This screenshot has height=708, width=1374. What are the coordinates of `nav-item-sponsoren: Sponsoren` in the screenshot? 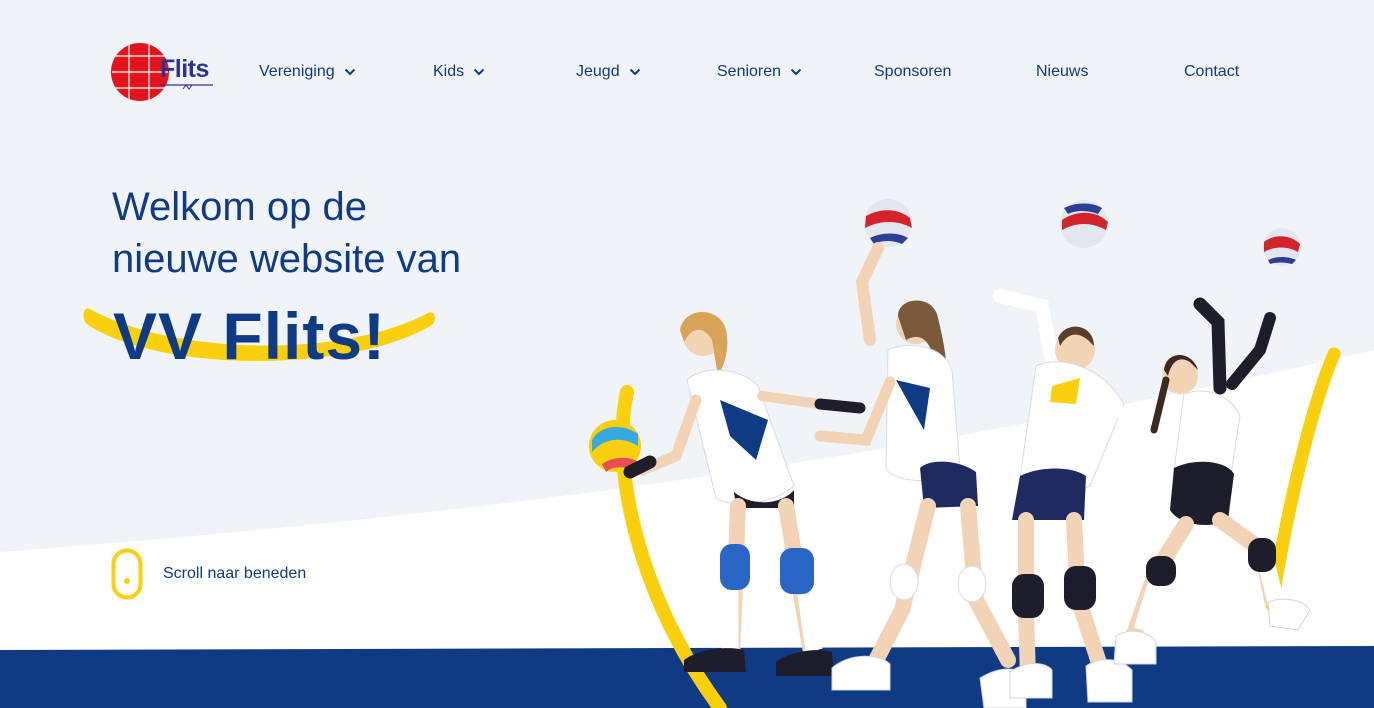 It's located at (912, 72).